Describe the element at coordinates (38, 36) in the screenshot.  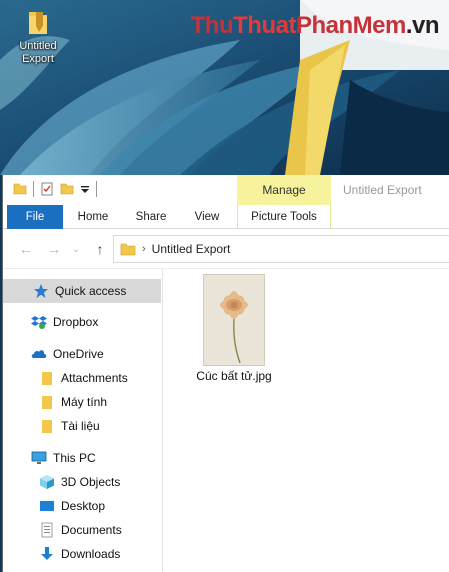
I see `desktop-icon-untitled-export: Untitled Export` at that location.